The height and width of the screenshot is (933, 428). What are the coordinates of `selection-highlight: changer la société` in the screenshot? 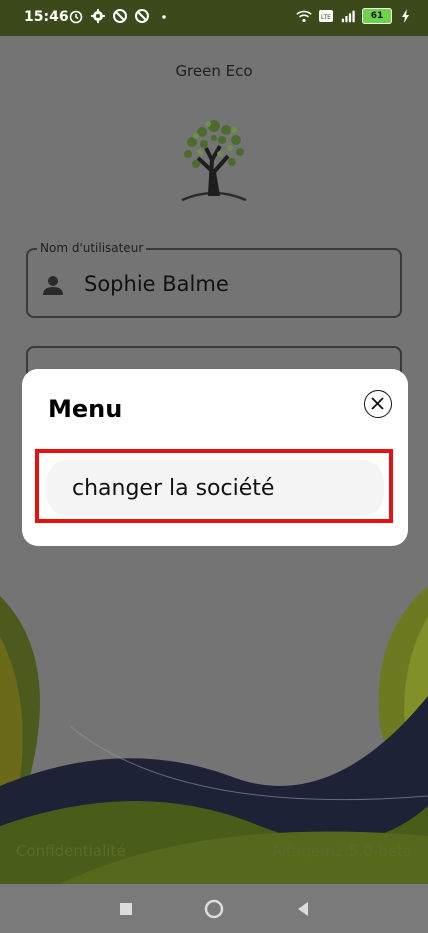 It's located at (214, 486).